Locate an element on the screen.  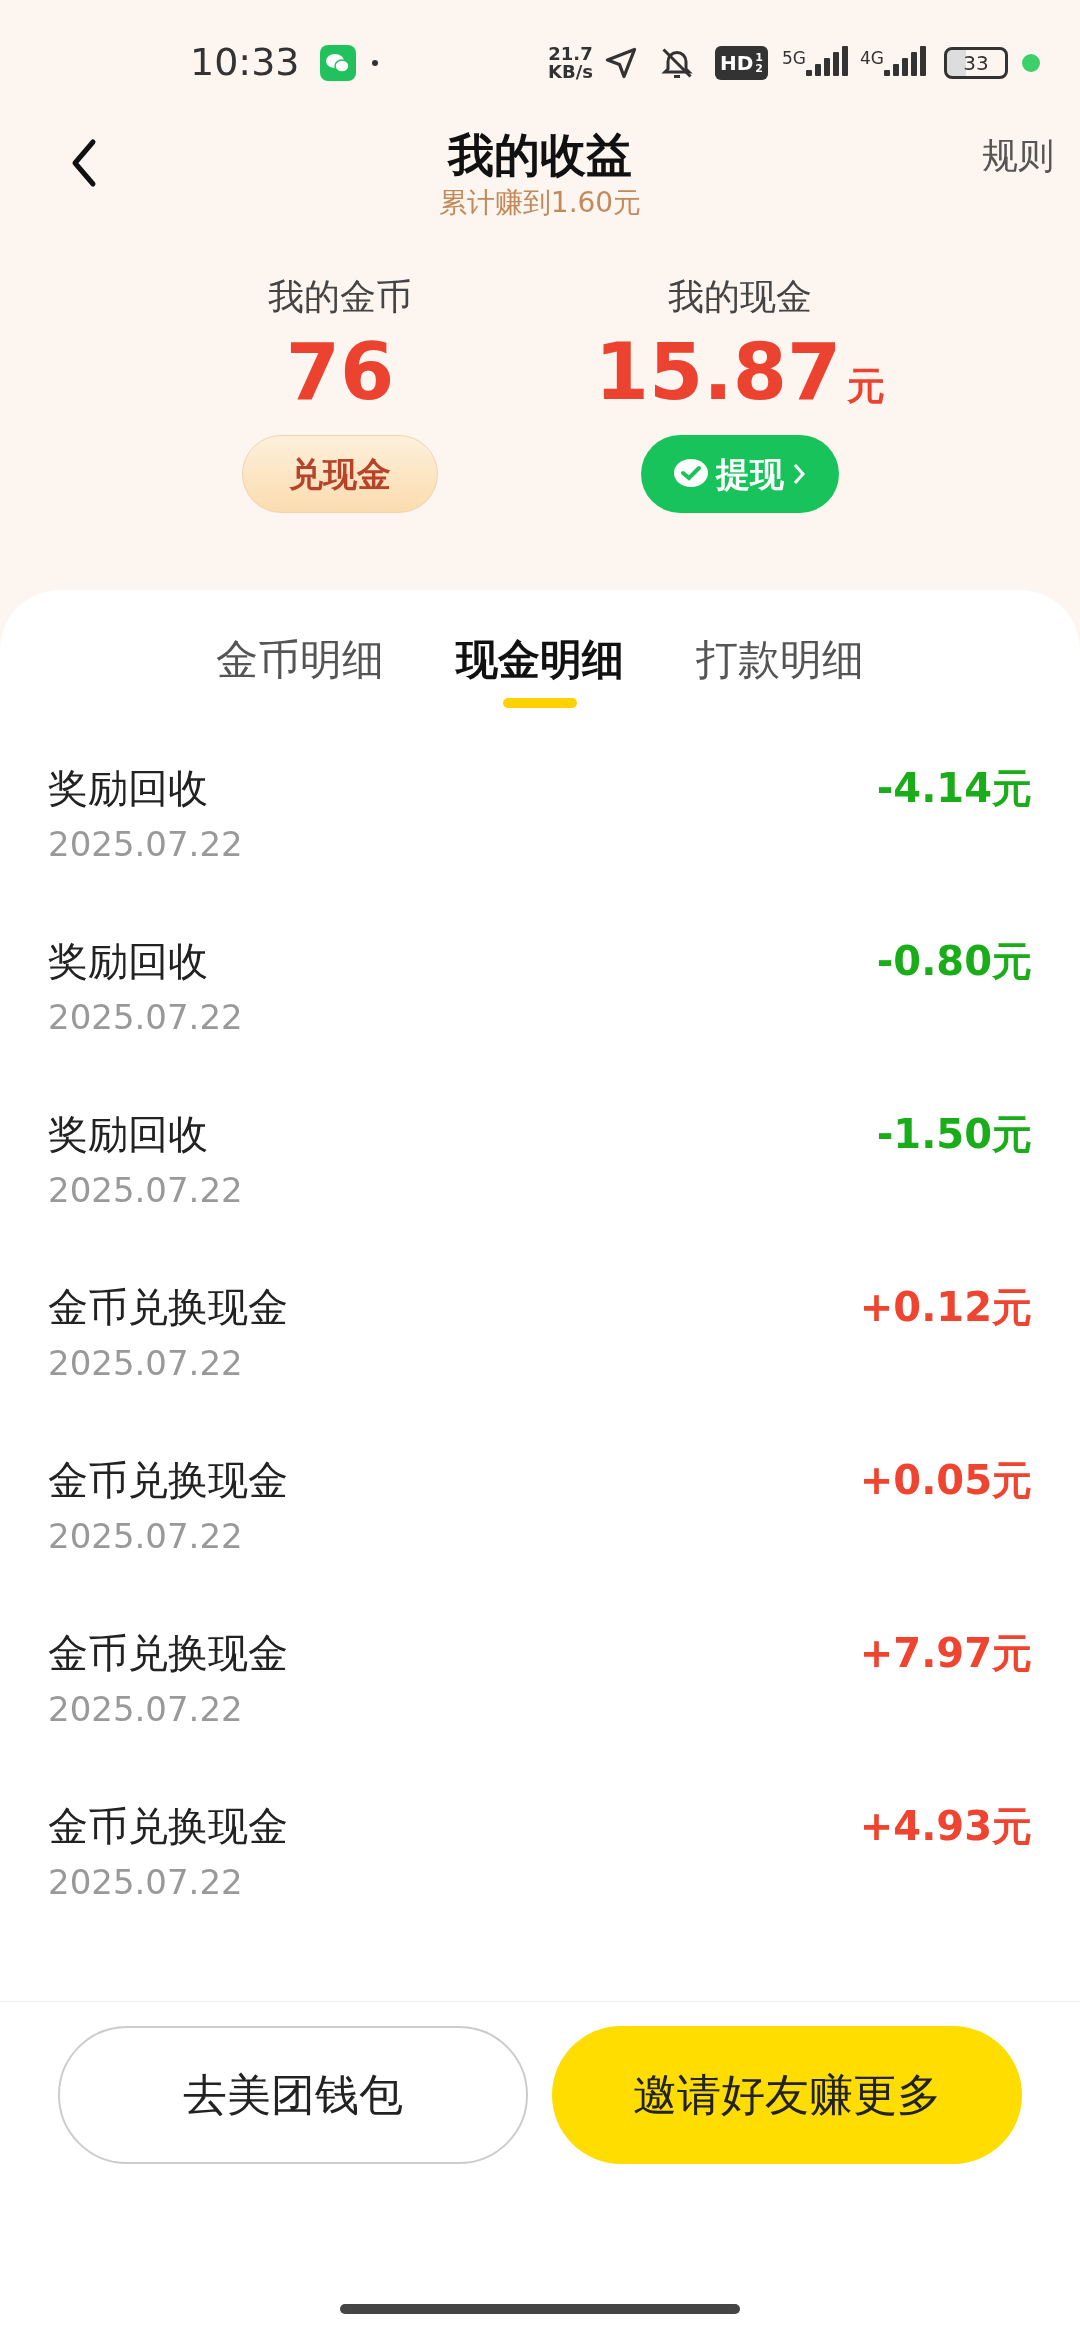
tab: 打款明细 is located at coordinates (780, 681).